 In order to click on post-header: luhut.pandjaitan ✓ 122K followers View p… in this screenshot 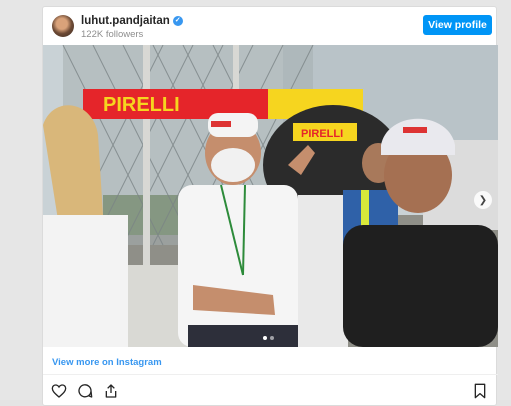, I will do `click(270, 26)`.